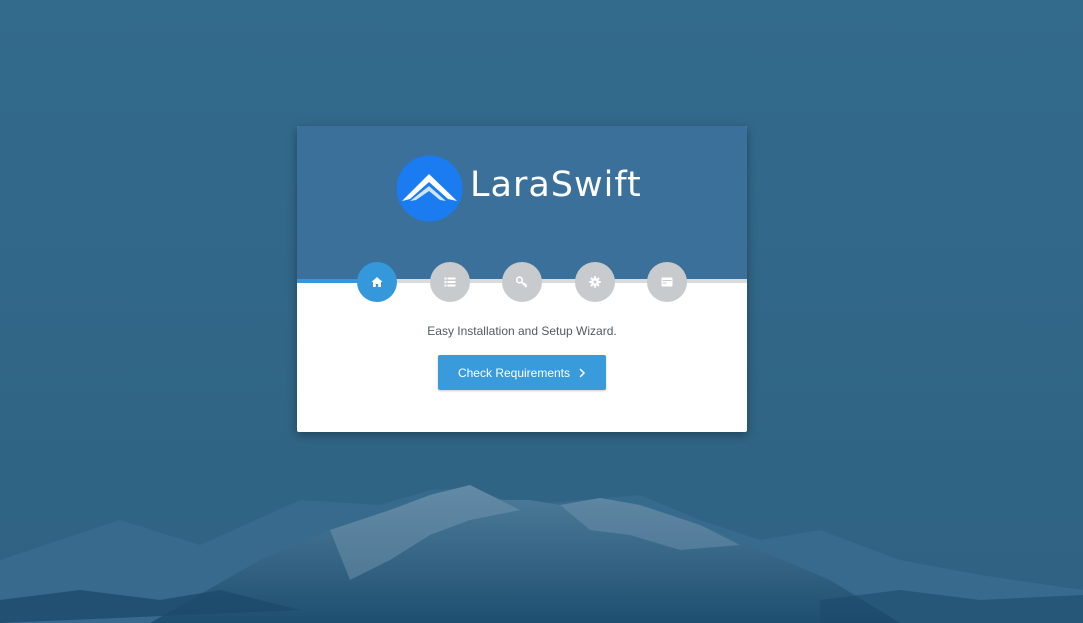  What do you see at coordinates (556, 185) in the screenshot?
I see `brand-name: LaraSwift` at bounding box center [556, 185].